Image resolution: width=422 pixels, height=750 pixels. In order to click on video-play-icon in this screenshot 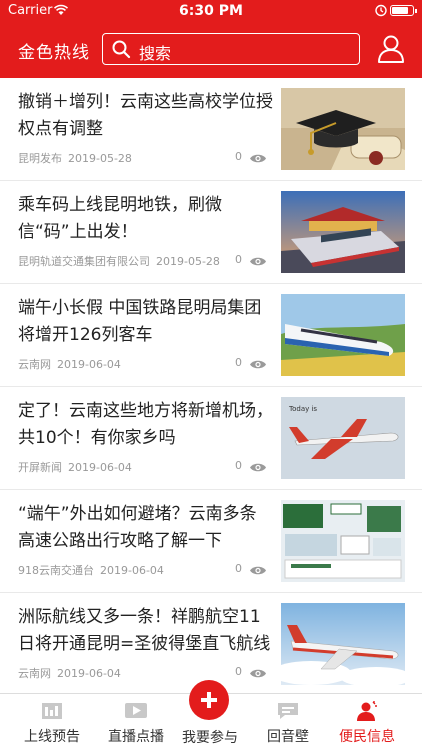, I will do `click(136, 710)`.